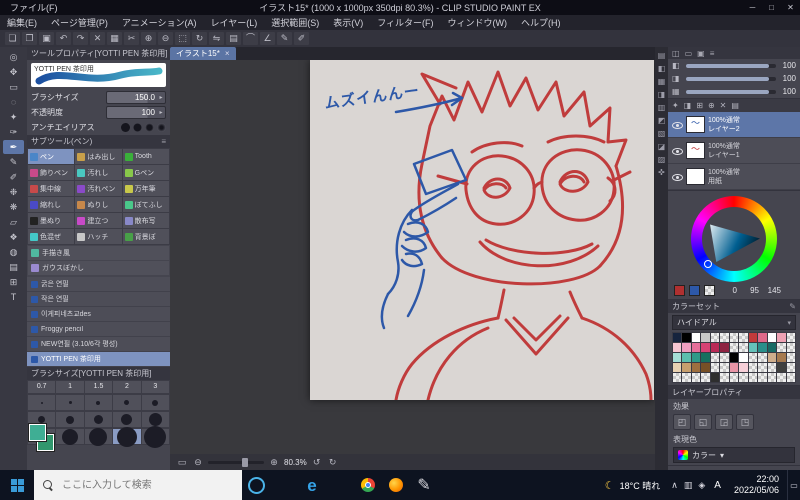 This screenshot has height=500, width=800. What do you see at coordinates (688, 485) in the screenshot?
I see `tray-icon: ▥` at bounding box center [688, 485].